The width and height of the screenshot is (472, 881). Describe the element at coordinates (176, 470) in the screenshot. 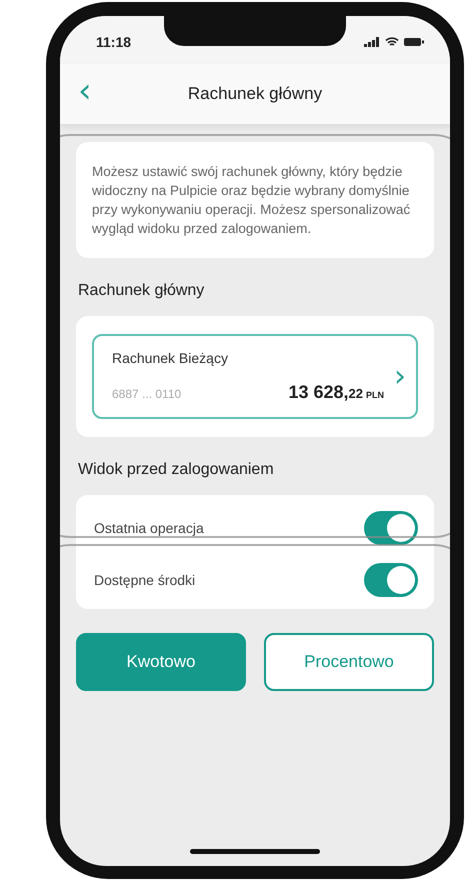

I see `section-heading: Widok przed zalogowaniem` at that location.